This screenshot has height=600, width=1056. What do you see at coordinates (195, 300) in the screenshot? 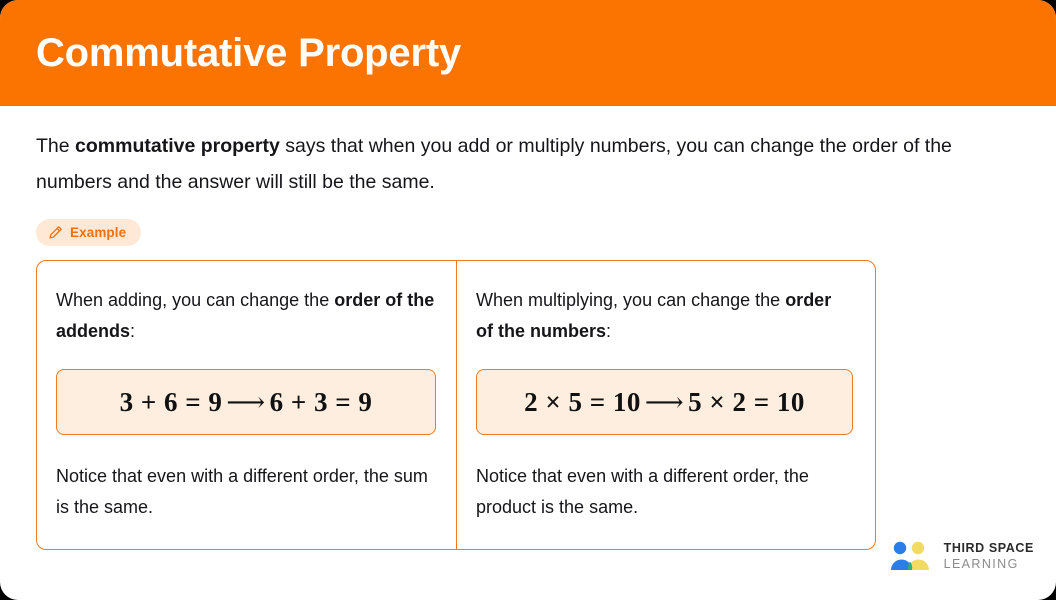
I see `addition-lead-part1: When adding, you can change the` at bounding box center [195, 300].